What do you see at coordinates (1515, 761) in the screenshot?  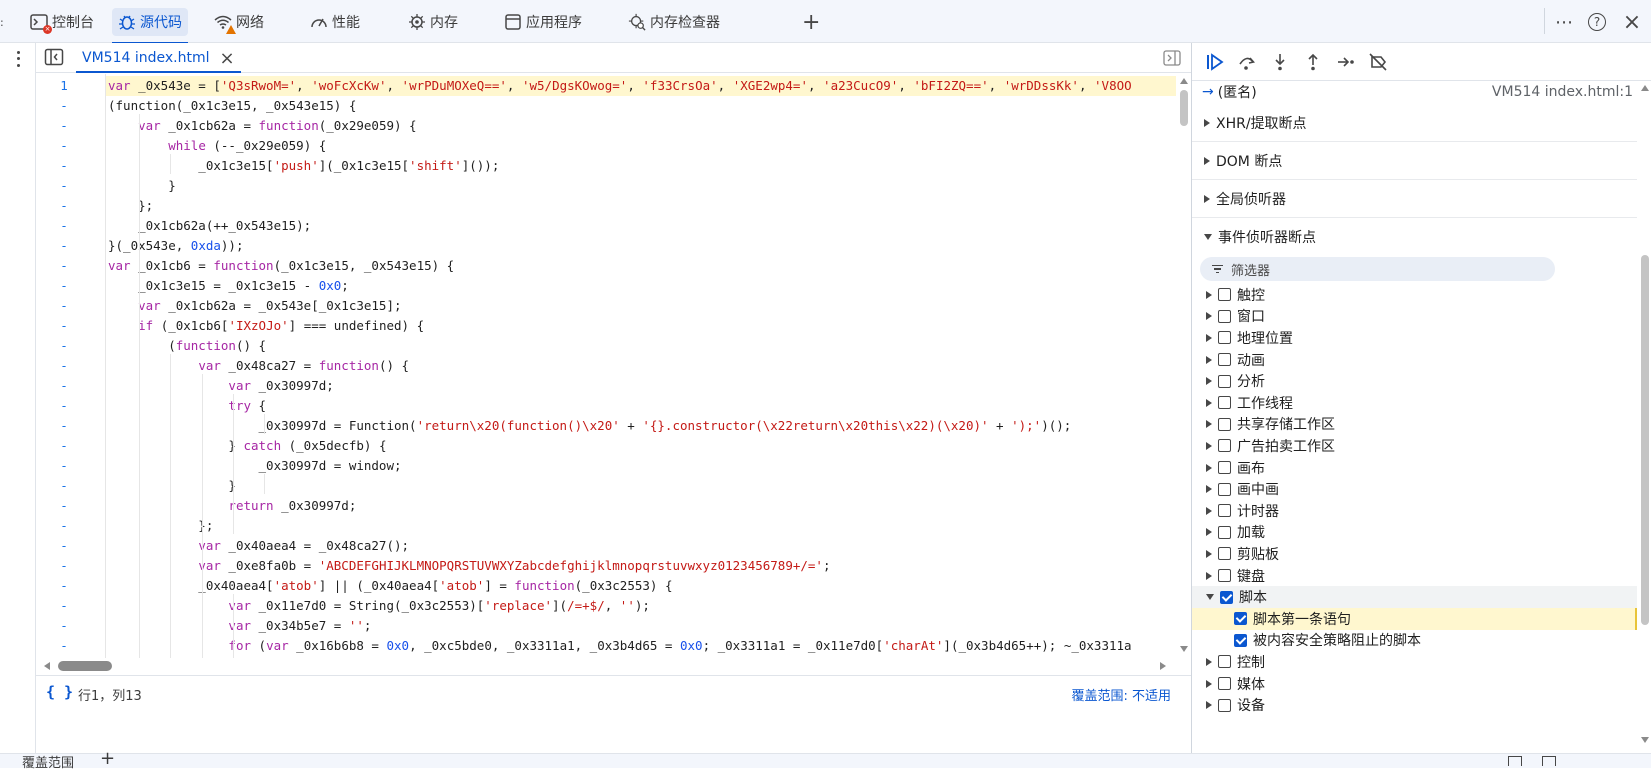 I see `dock-icon` at bounding box center [1515, 761].